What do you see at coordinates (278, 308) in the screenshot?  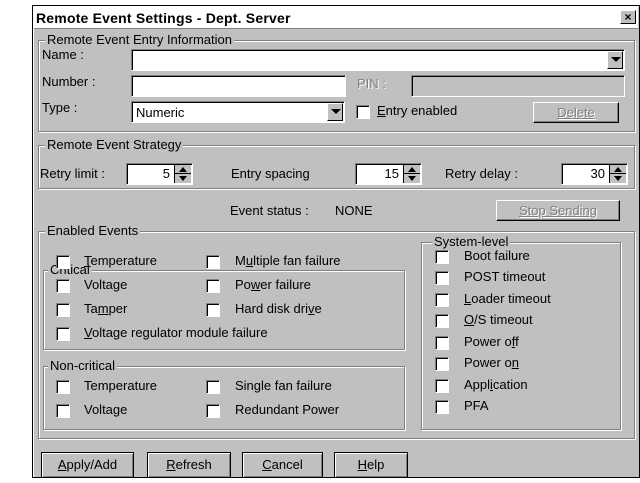 I see `hard-disk-drive-label: Hard disk drive` at bounding box center [278, 308].